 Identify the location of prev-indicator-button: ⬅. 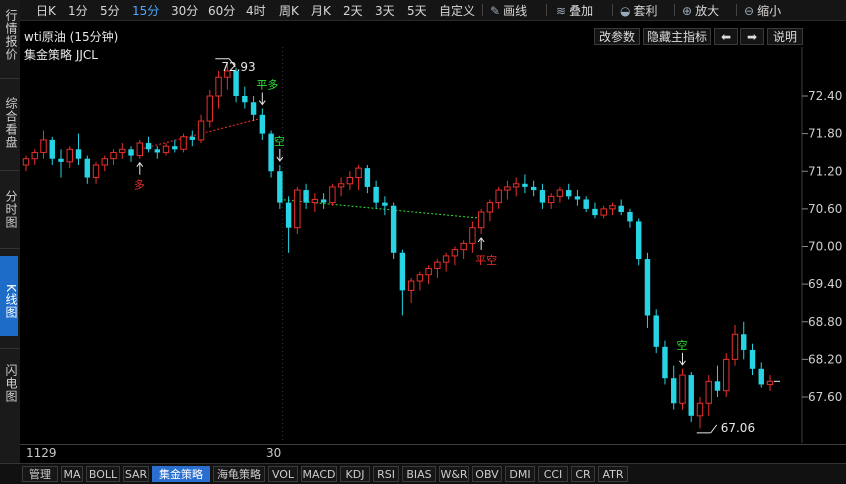
(726, 36).